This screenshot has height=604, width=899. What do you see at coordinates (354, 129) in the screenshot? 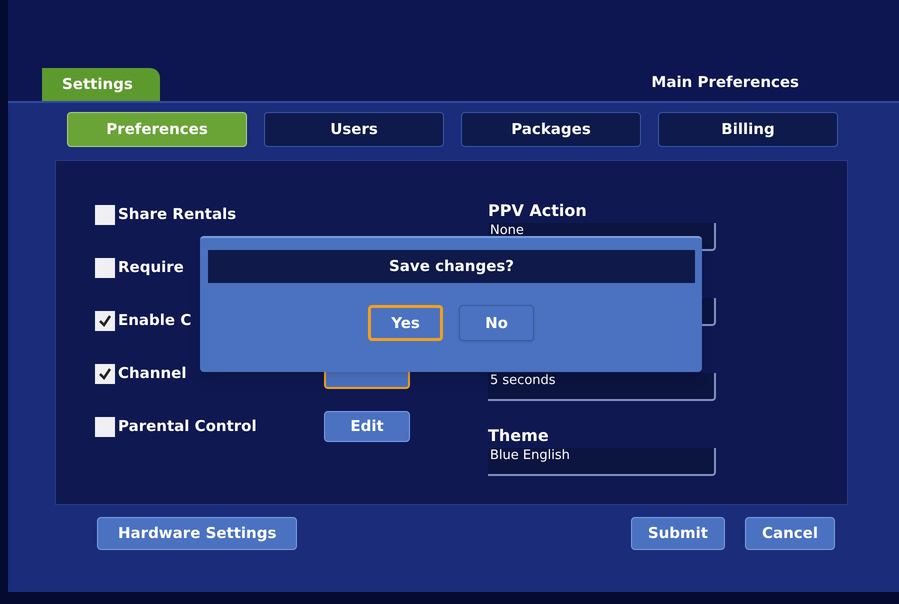
I see `tab: Users` at bounding box center [354, 129].